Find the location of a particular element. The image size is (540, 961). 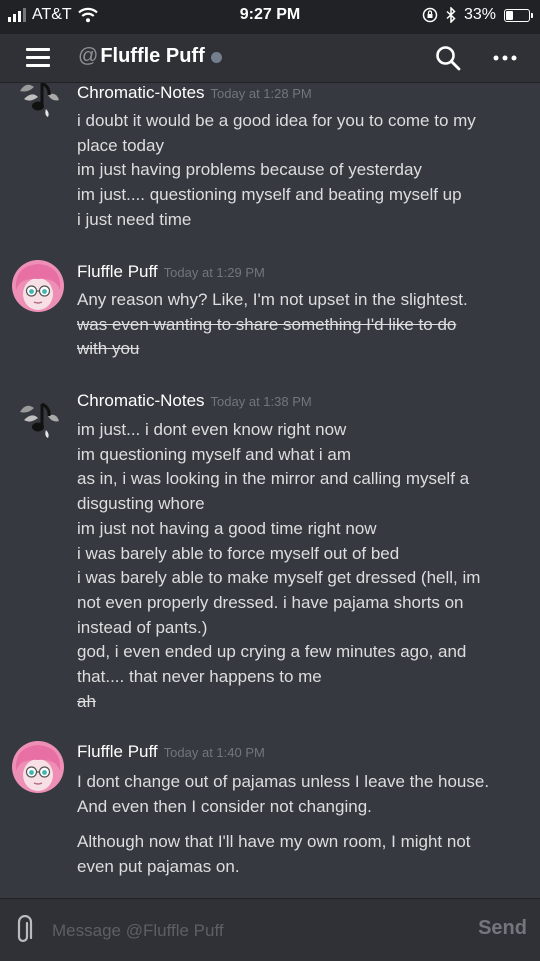

message-author: Chromatic-Notes Today at 1:28 PM is located at coordinates (194, 93).